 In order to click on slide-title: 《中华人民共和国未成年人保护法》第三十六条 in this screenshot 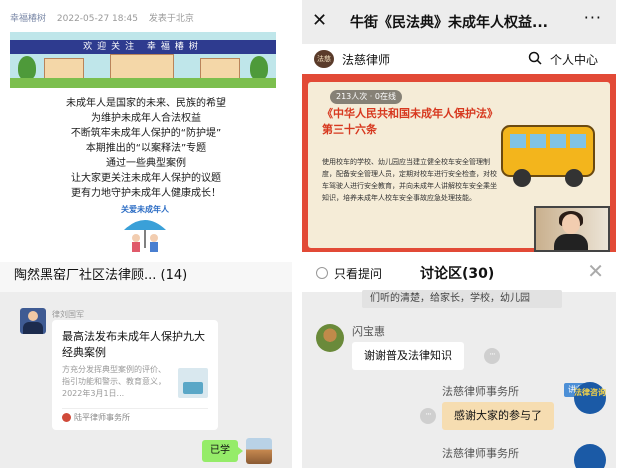, I will do `click(407, 121)`.